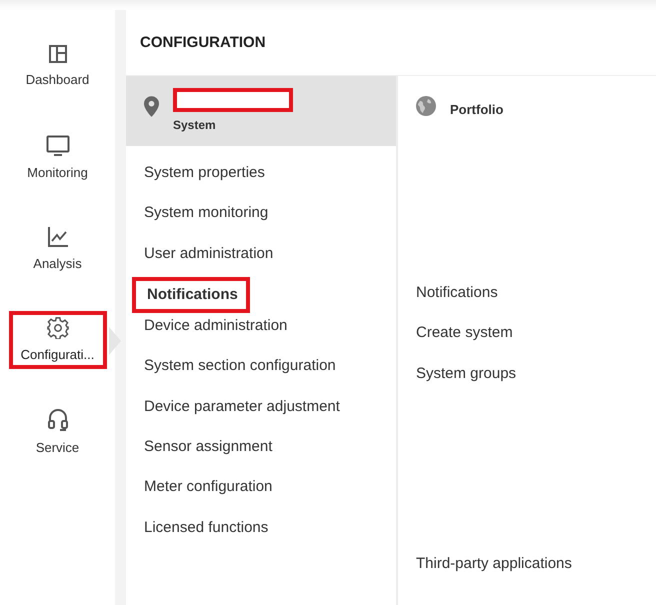 The image size is (656, 605). Describe the element at coordinates (527, 570) in the screenshot. I see `menu-item: Third-party applications` at that location.